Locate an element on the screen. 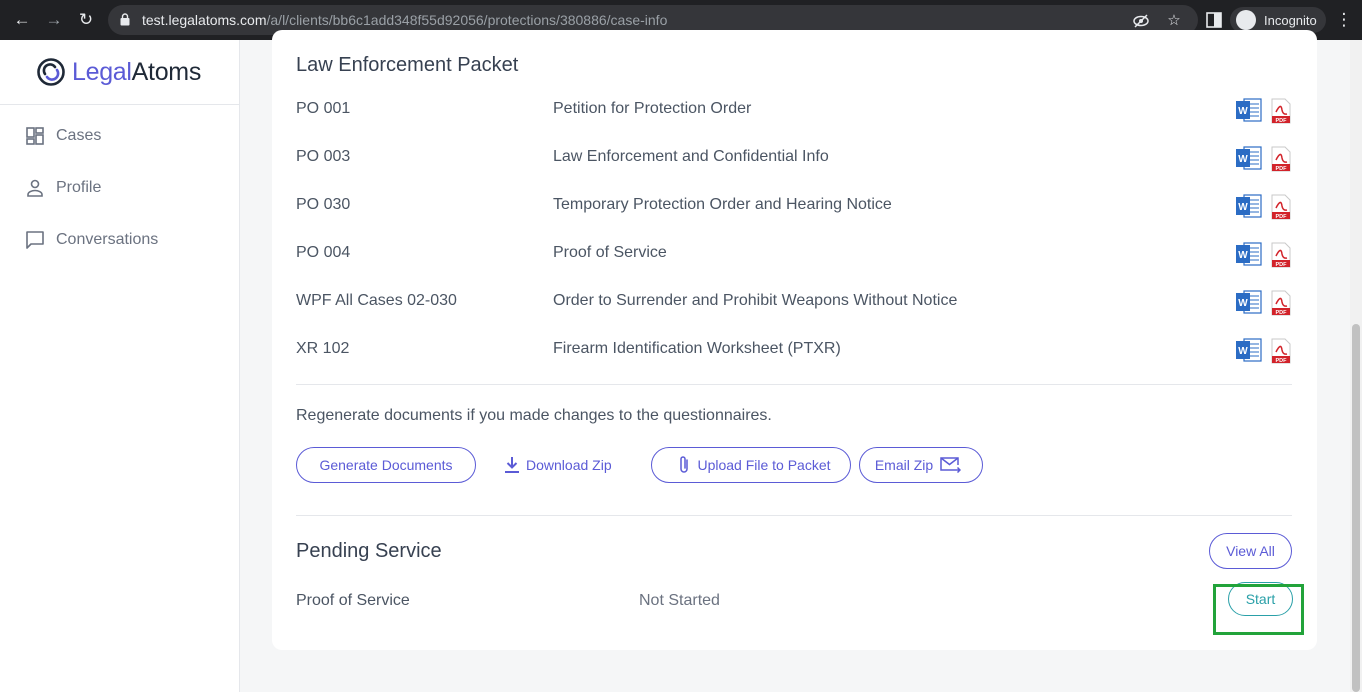 The image size is (1362, 692). document-name: Petition for Protection Order is located at coordinates (652, 108).